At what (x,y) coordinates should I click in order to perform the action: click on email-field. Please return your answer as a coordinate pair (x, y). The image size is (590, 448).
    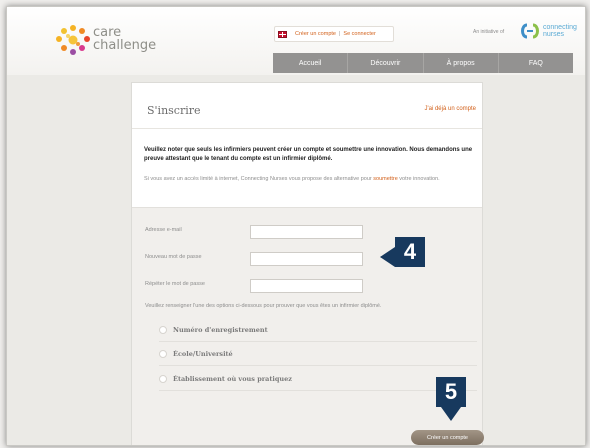
    Looking at the image, I should click on (306, 232).